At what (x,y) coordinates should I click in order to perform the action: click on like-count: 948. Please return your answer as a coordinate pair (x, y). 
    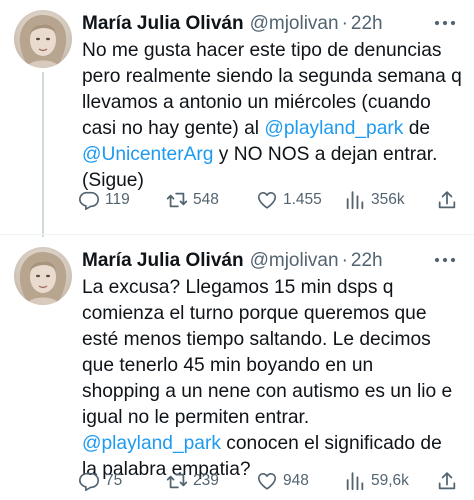
    Looking at the image, I should click on (296, 480).